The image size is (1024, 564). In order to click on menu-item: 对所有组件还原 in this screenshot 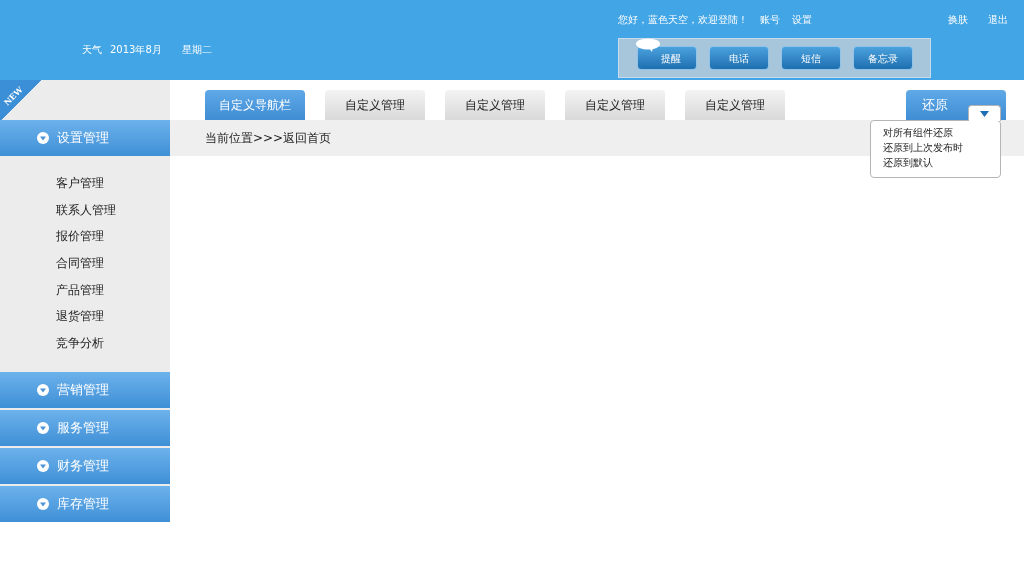, I will do `click(941, 132)`.